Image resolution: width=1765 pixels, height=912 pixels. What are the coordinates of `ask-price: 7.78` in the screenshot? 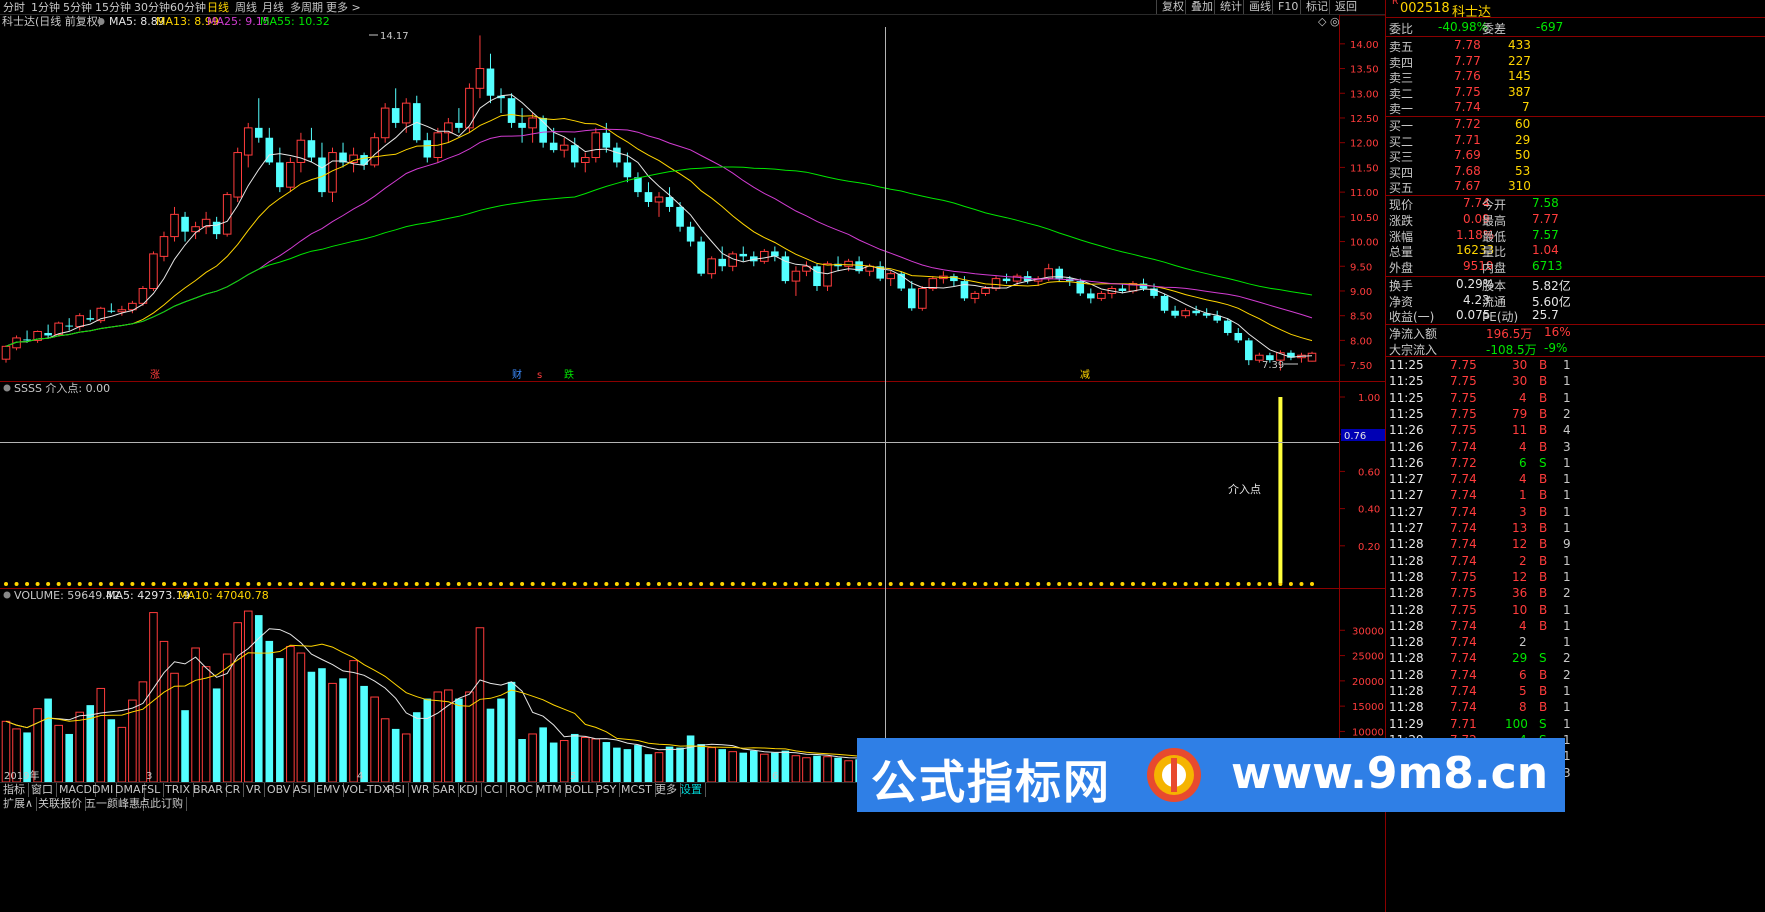 It's located at (1467, 45).